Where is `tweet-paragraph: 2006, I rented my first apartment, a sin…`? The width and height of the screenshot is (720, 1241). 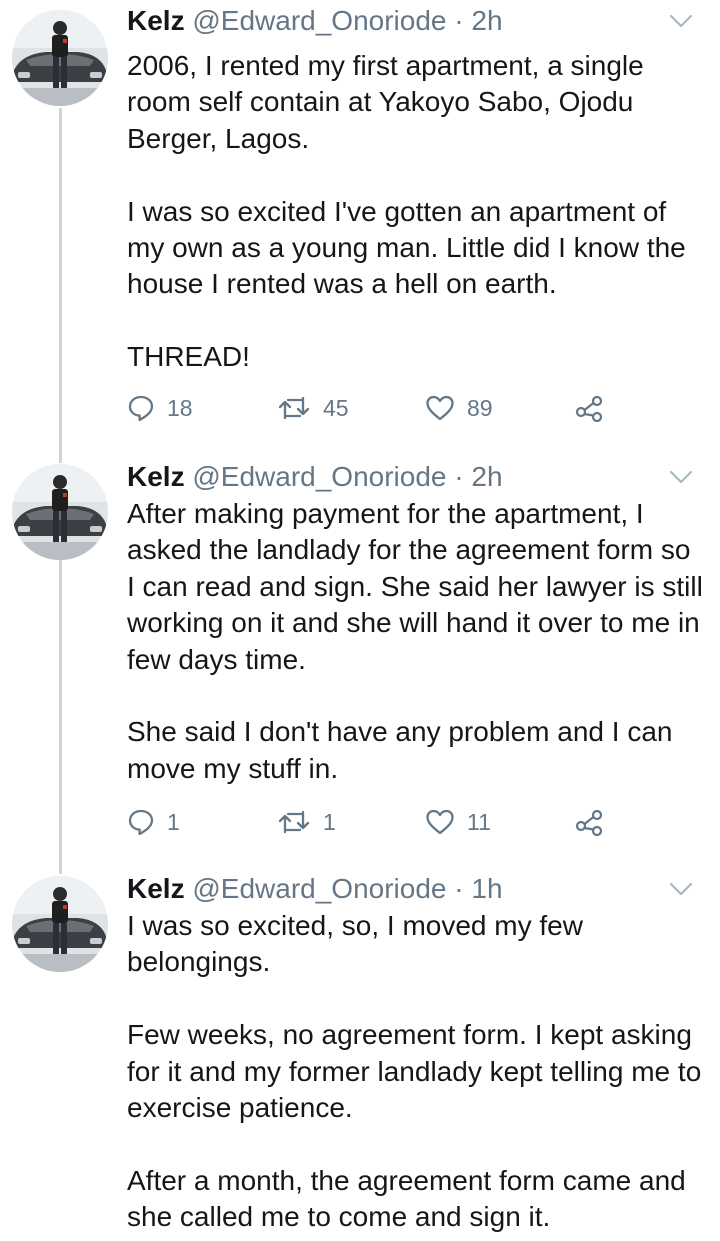 tweet-paragraph: 2006, I rented my first apartment, a sin… is located at coordinates (385, 102).